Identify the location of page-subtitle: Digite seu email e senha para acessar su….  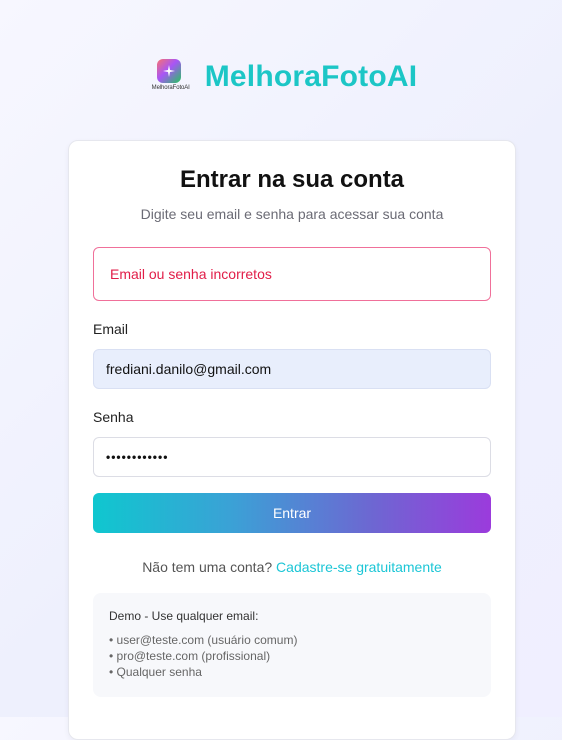
(292, 214).